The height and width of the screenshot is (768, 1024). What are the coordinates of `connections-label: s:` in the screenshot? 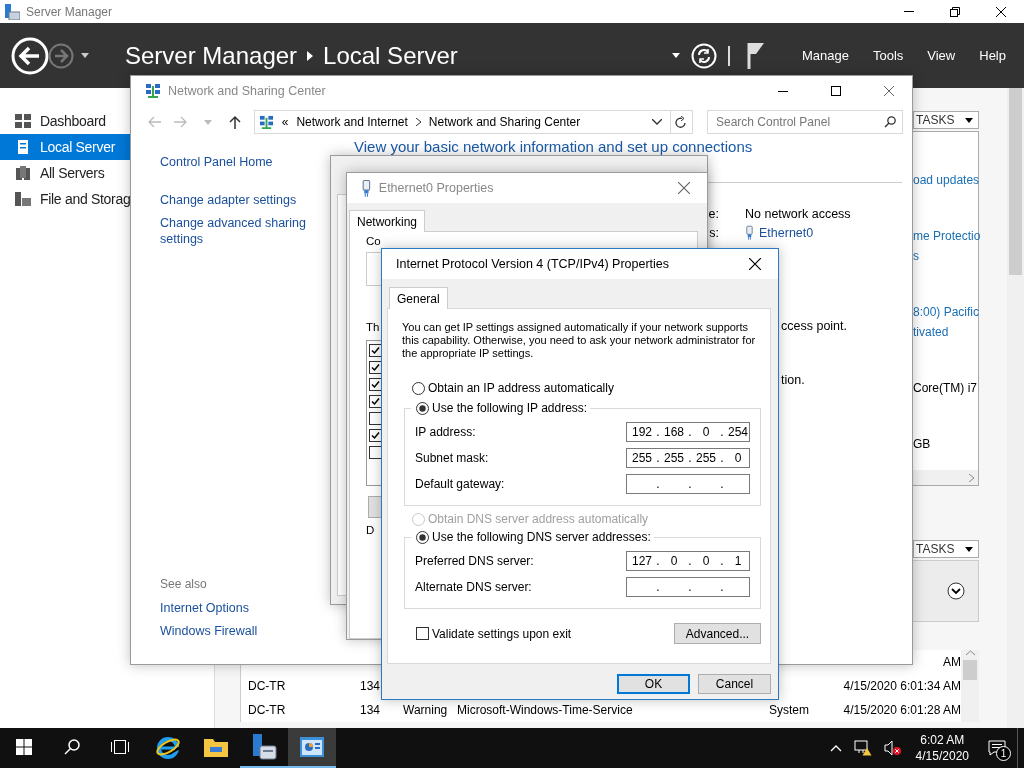 It's located at (714, 232).